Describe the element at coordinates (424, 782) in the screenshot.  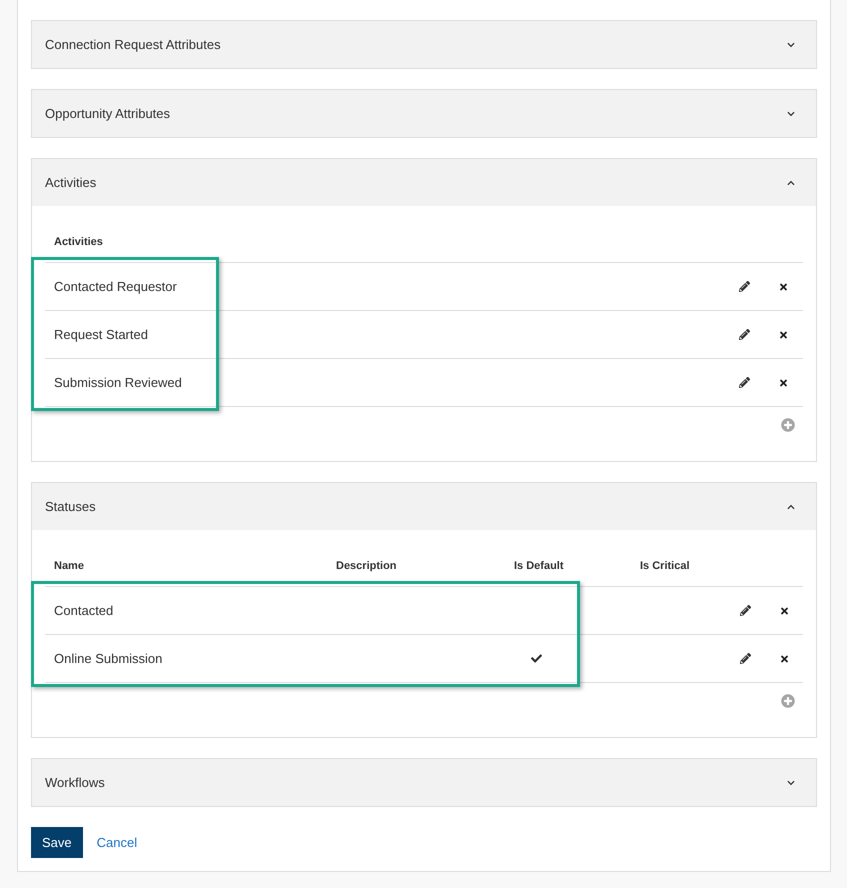
I see `panel-header: Workflows` at that location.